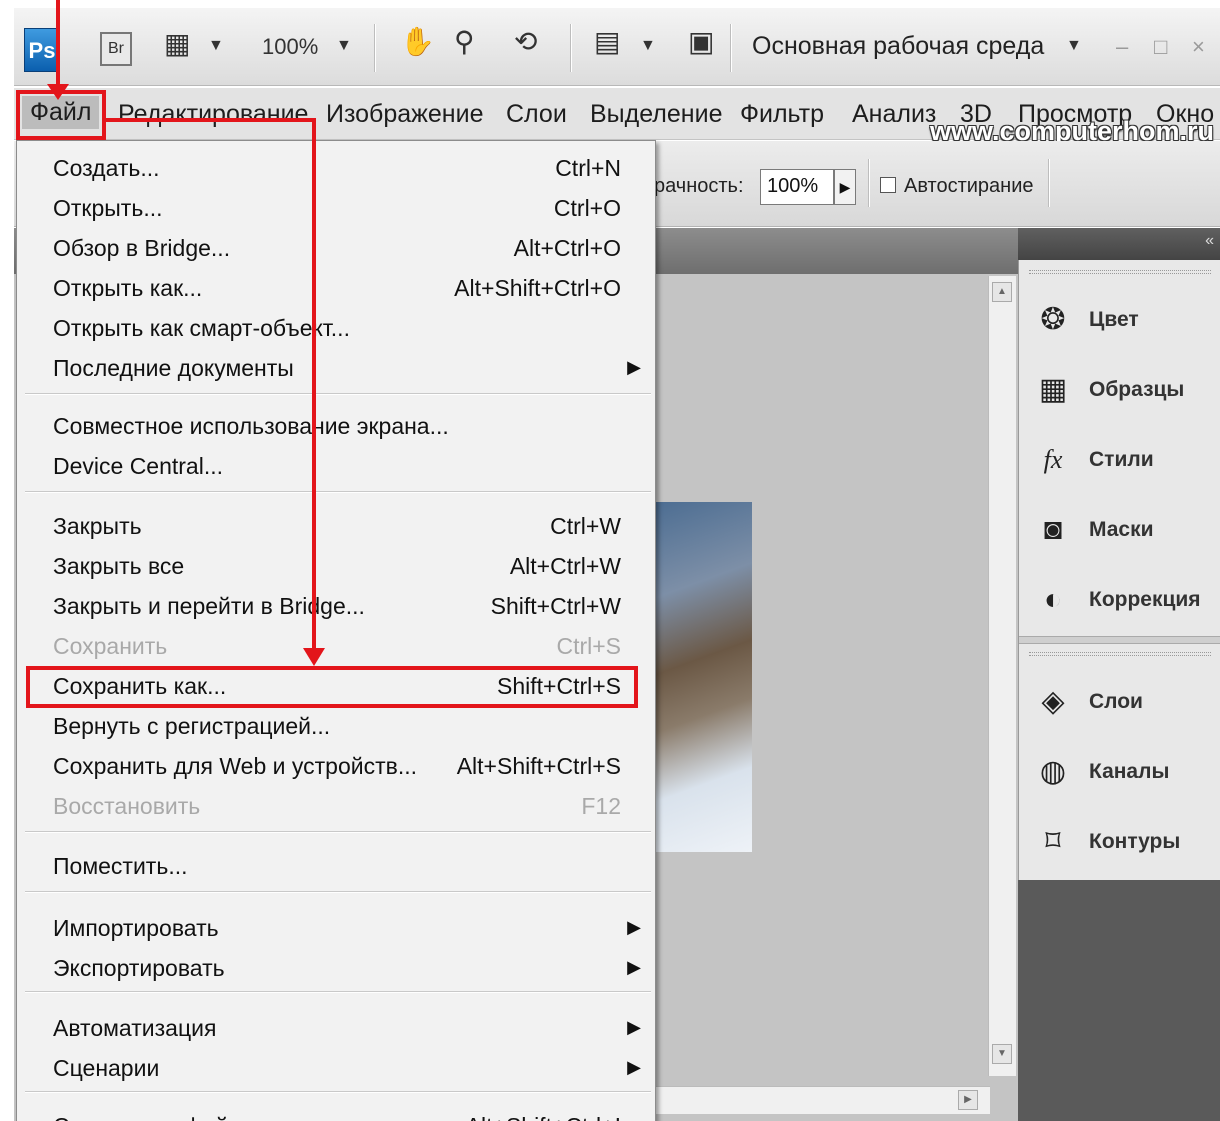 The image size is (1220, 1121). What do you see at coordinates (525, 42) in the screenshot?
I see `rotate-view-icon: ⟲` at bounding box center [525, 42].